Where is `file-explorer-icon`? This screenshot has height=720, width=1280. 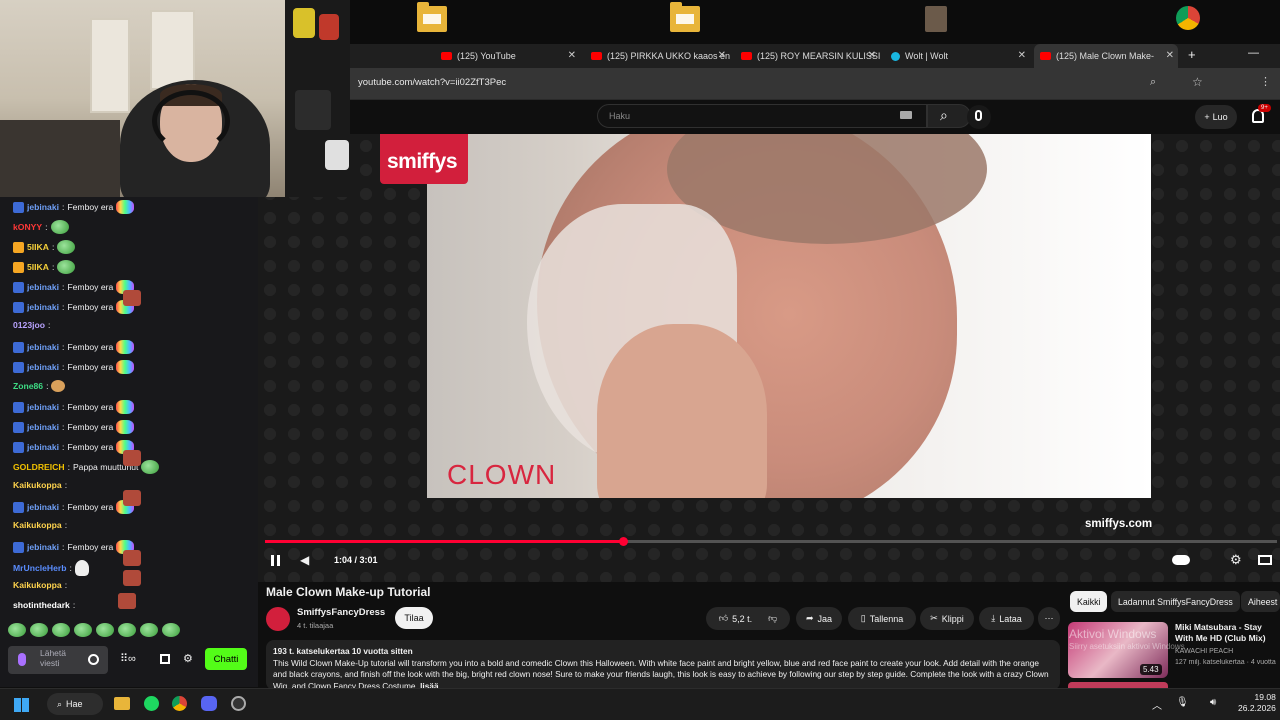 file-explorer-icon is located at coordinates (122, 703).